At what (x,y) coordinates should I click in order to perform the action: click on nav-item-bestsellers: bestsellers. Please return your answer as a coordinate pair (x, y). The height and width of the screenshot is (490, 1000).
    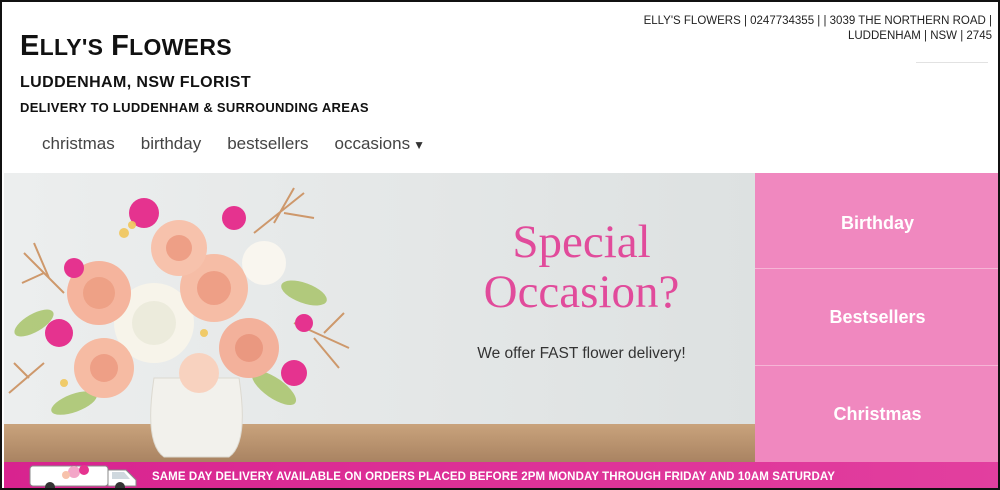
    Looking at the image, I should click on (267, 144).